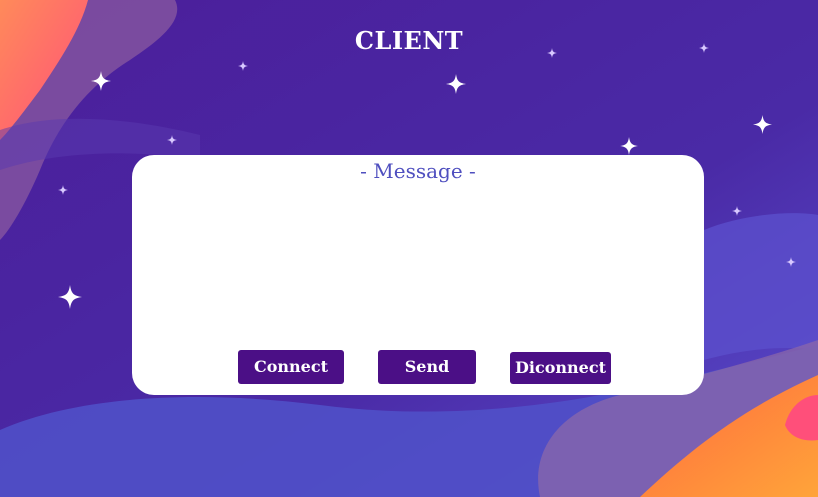 This screenshot has width=818, height=497. What do you see at coordinates (427, 367) in the screenshot?
I see `send-button: Send` at bounding box center [427, 367].